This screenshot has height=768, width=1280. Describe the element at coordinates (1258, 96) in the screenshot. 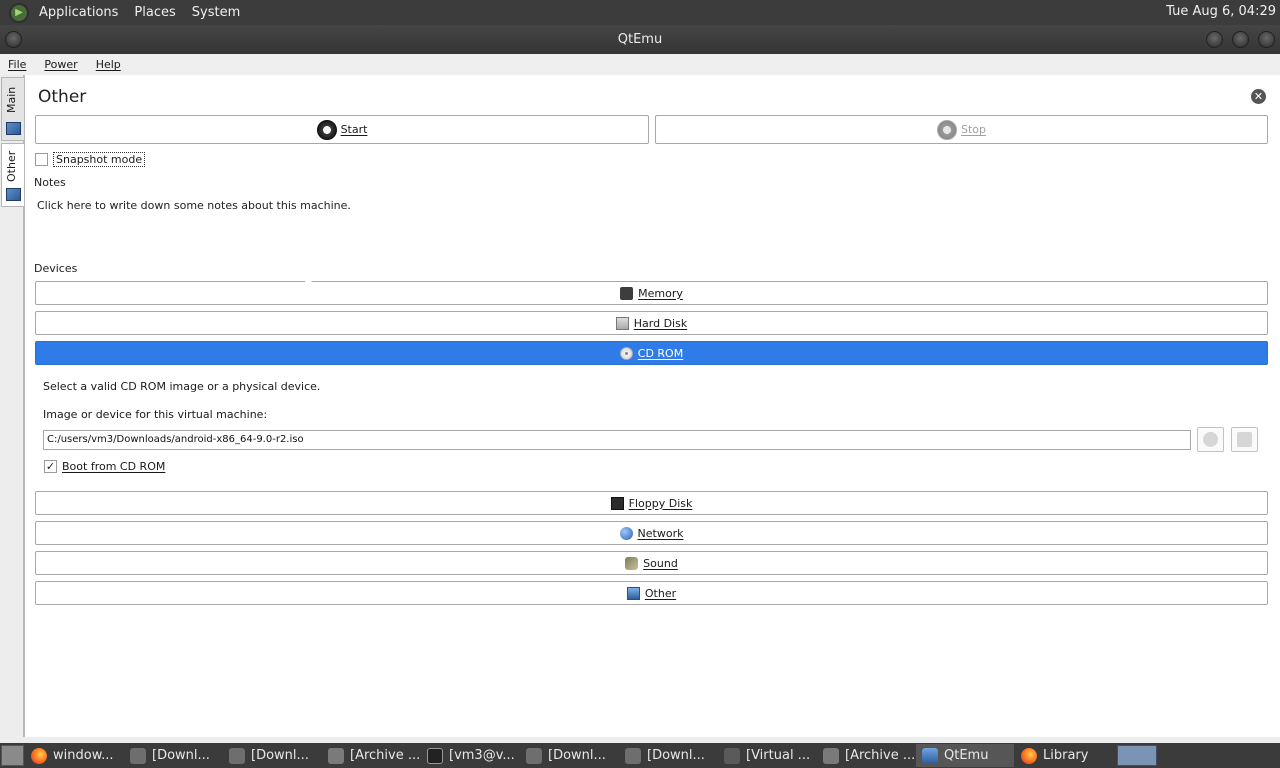

I see `close-tab-icon: ✕` at that location.